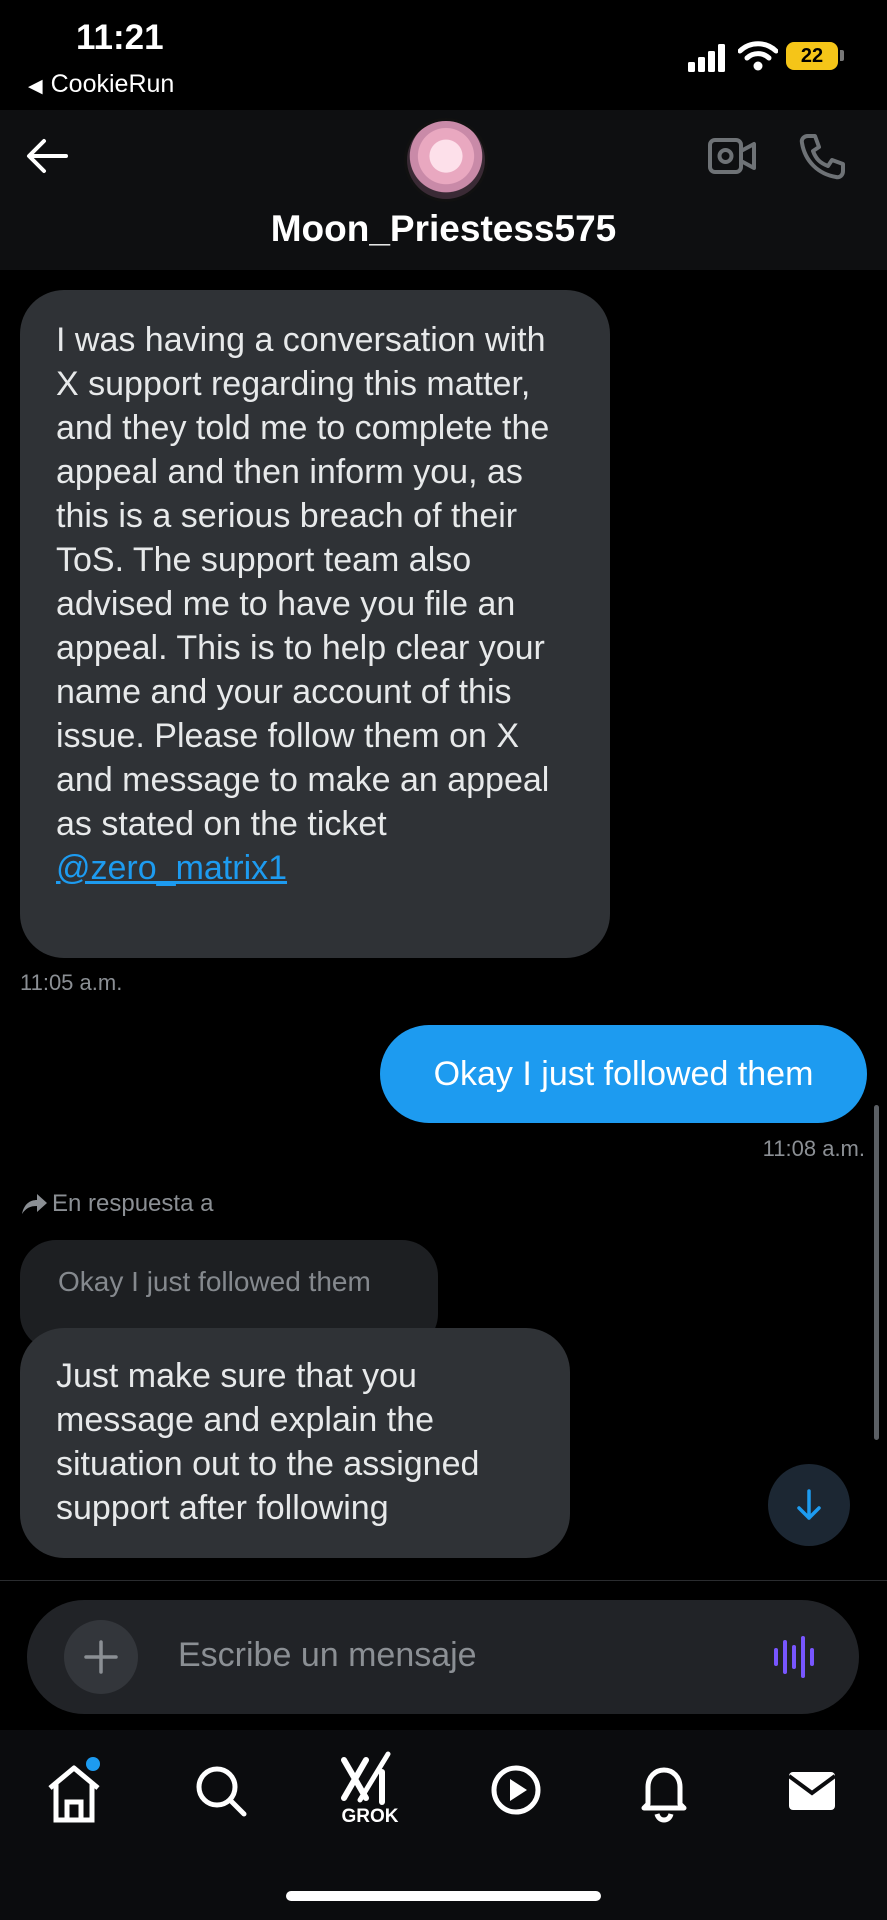  I want to click on reply-context-label: En respuesta a, so click(133, 1203).